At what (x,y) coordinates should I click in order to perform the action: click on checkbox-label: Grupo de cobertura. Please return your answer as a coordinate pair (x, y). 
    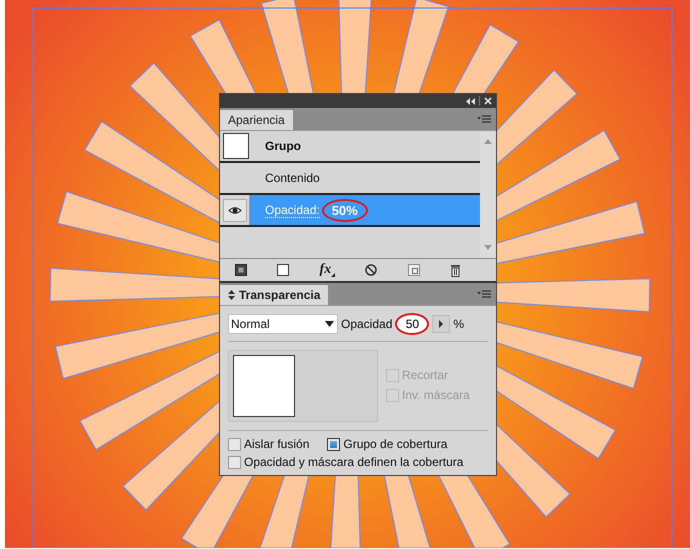
    Looking at the image, I should click on (395, 444).